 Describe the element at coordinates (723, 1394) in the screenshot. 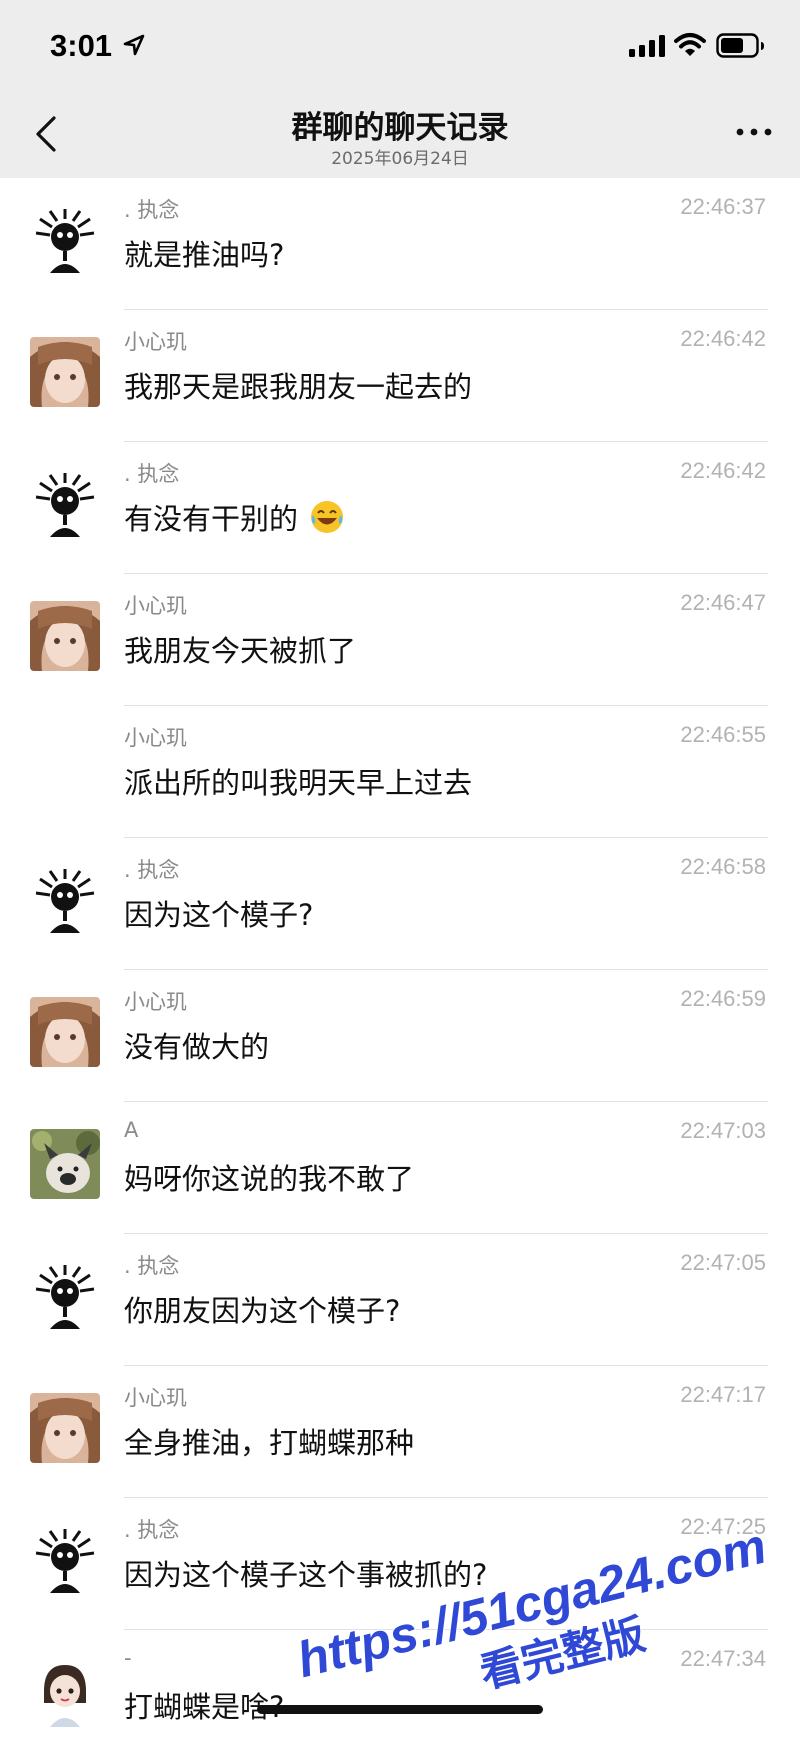

I see `message-time: 22:47:17` at that location.